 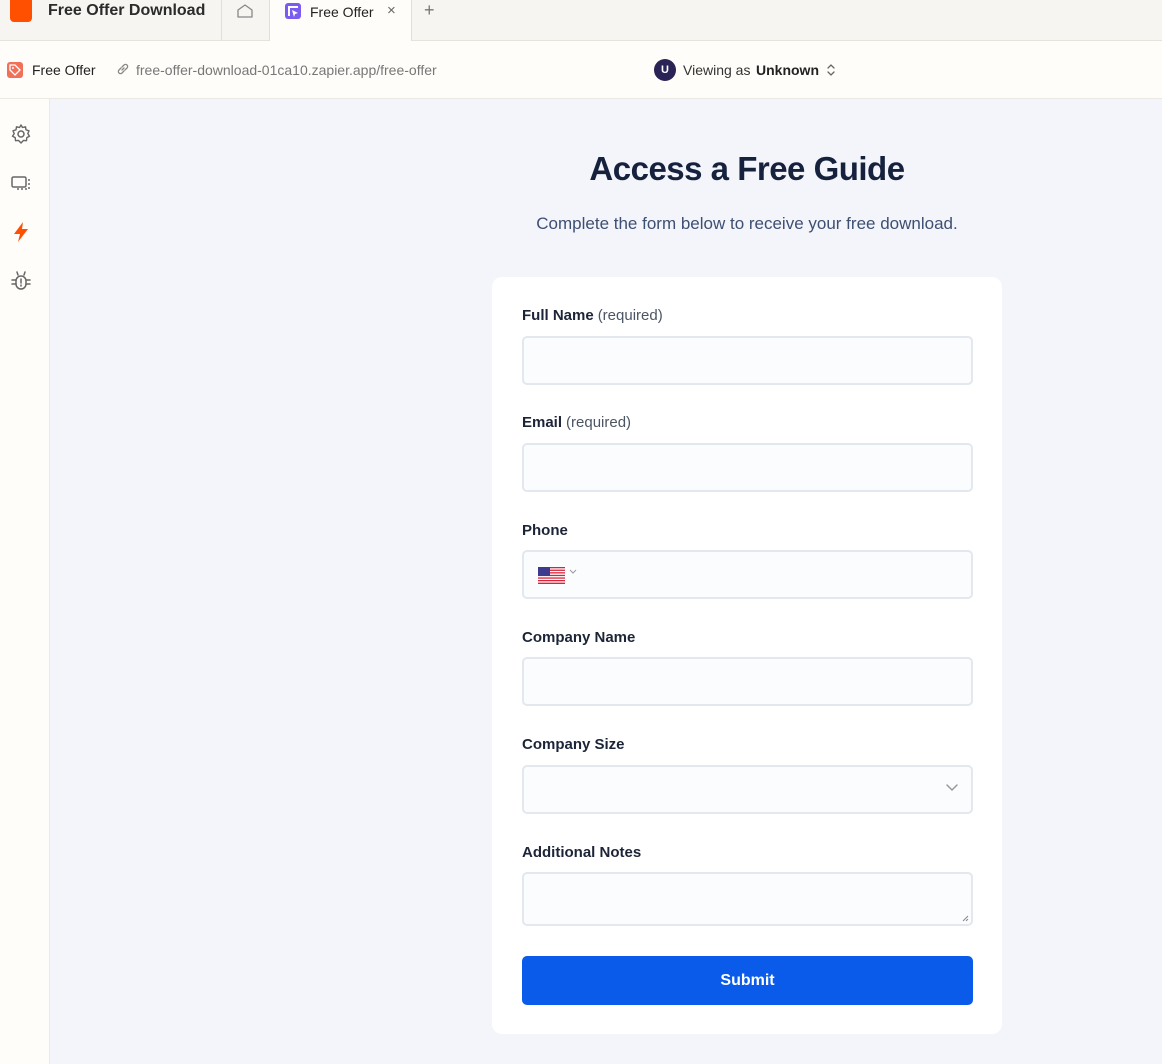 What do you see at coordinates (787, 70) in the screenshot?
I see `viewer-name: Unknown` at bounding box center [787, 70].